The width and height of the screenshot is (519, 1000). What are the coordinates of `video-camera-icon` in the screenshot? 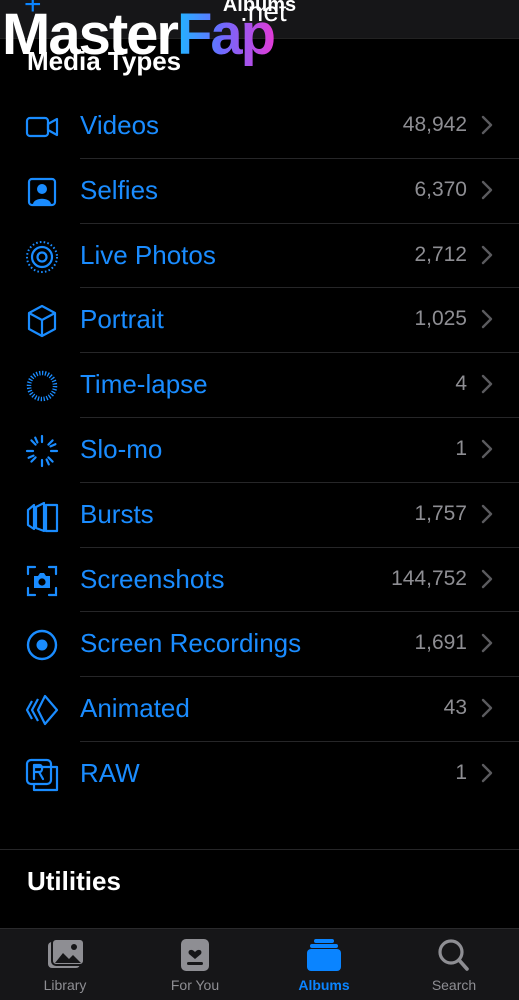 It's located at (42, 127).